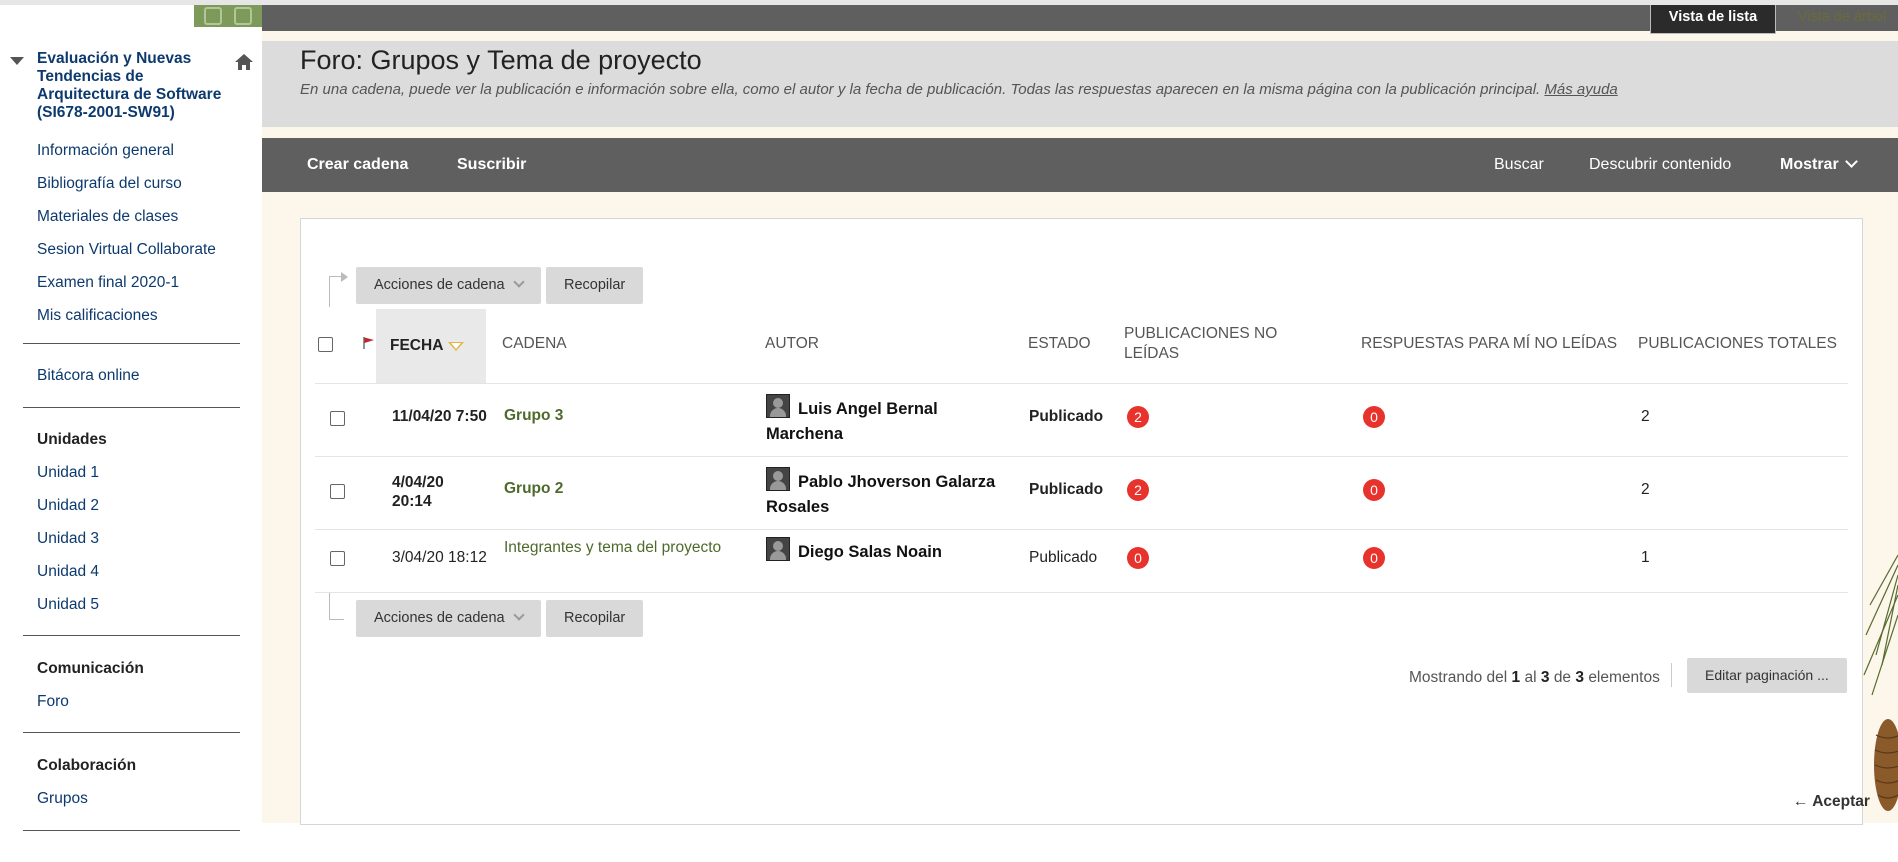  Describe the element at coordinates (108, 283) in the screenshot. I see `sidebar-item-examen: Examen final 2020-1` at that location.